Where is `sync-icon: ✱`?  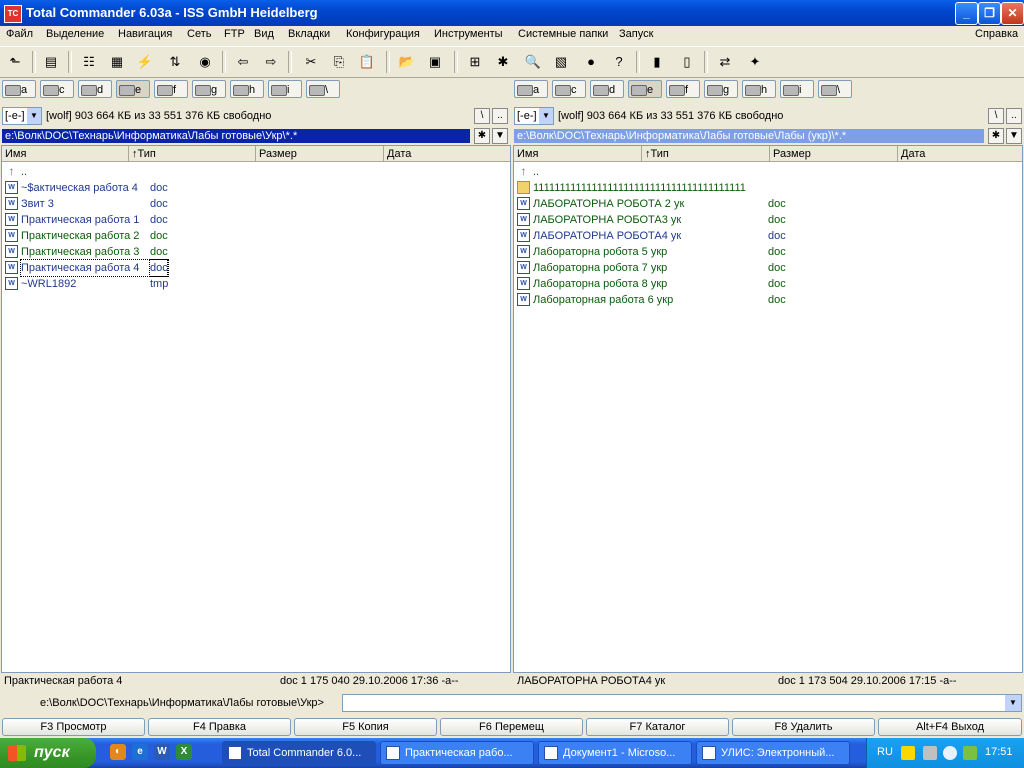
sync-icon: ✱ is located at coordinates (503, 62).